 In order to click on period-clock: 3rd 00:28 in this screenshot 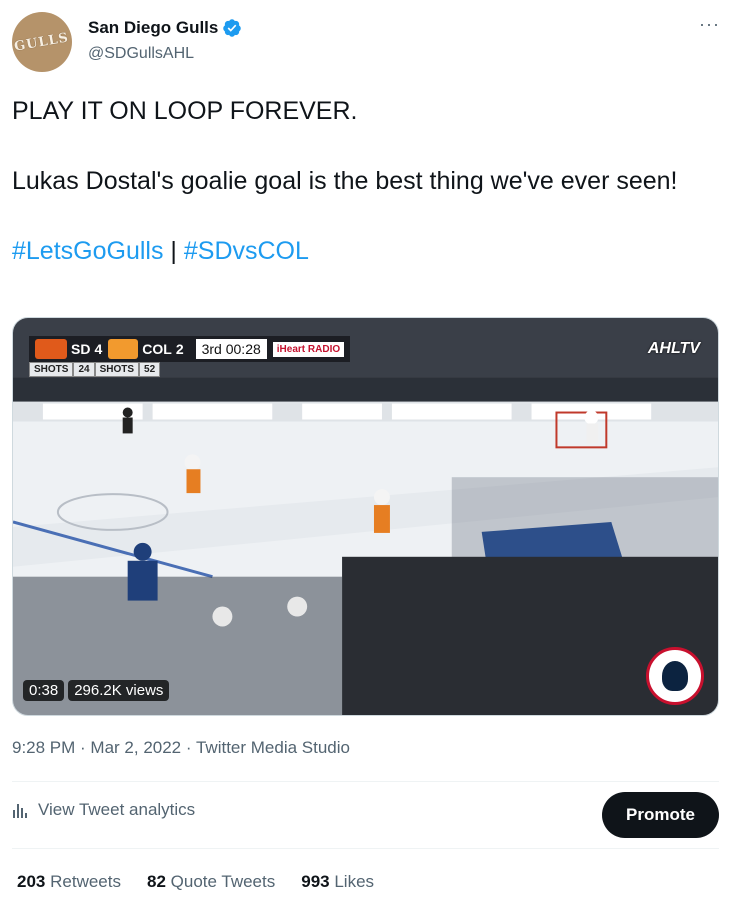, I will do `click(231, 349)`.